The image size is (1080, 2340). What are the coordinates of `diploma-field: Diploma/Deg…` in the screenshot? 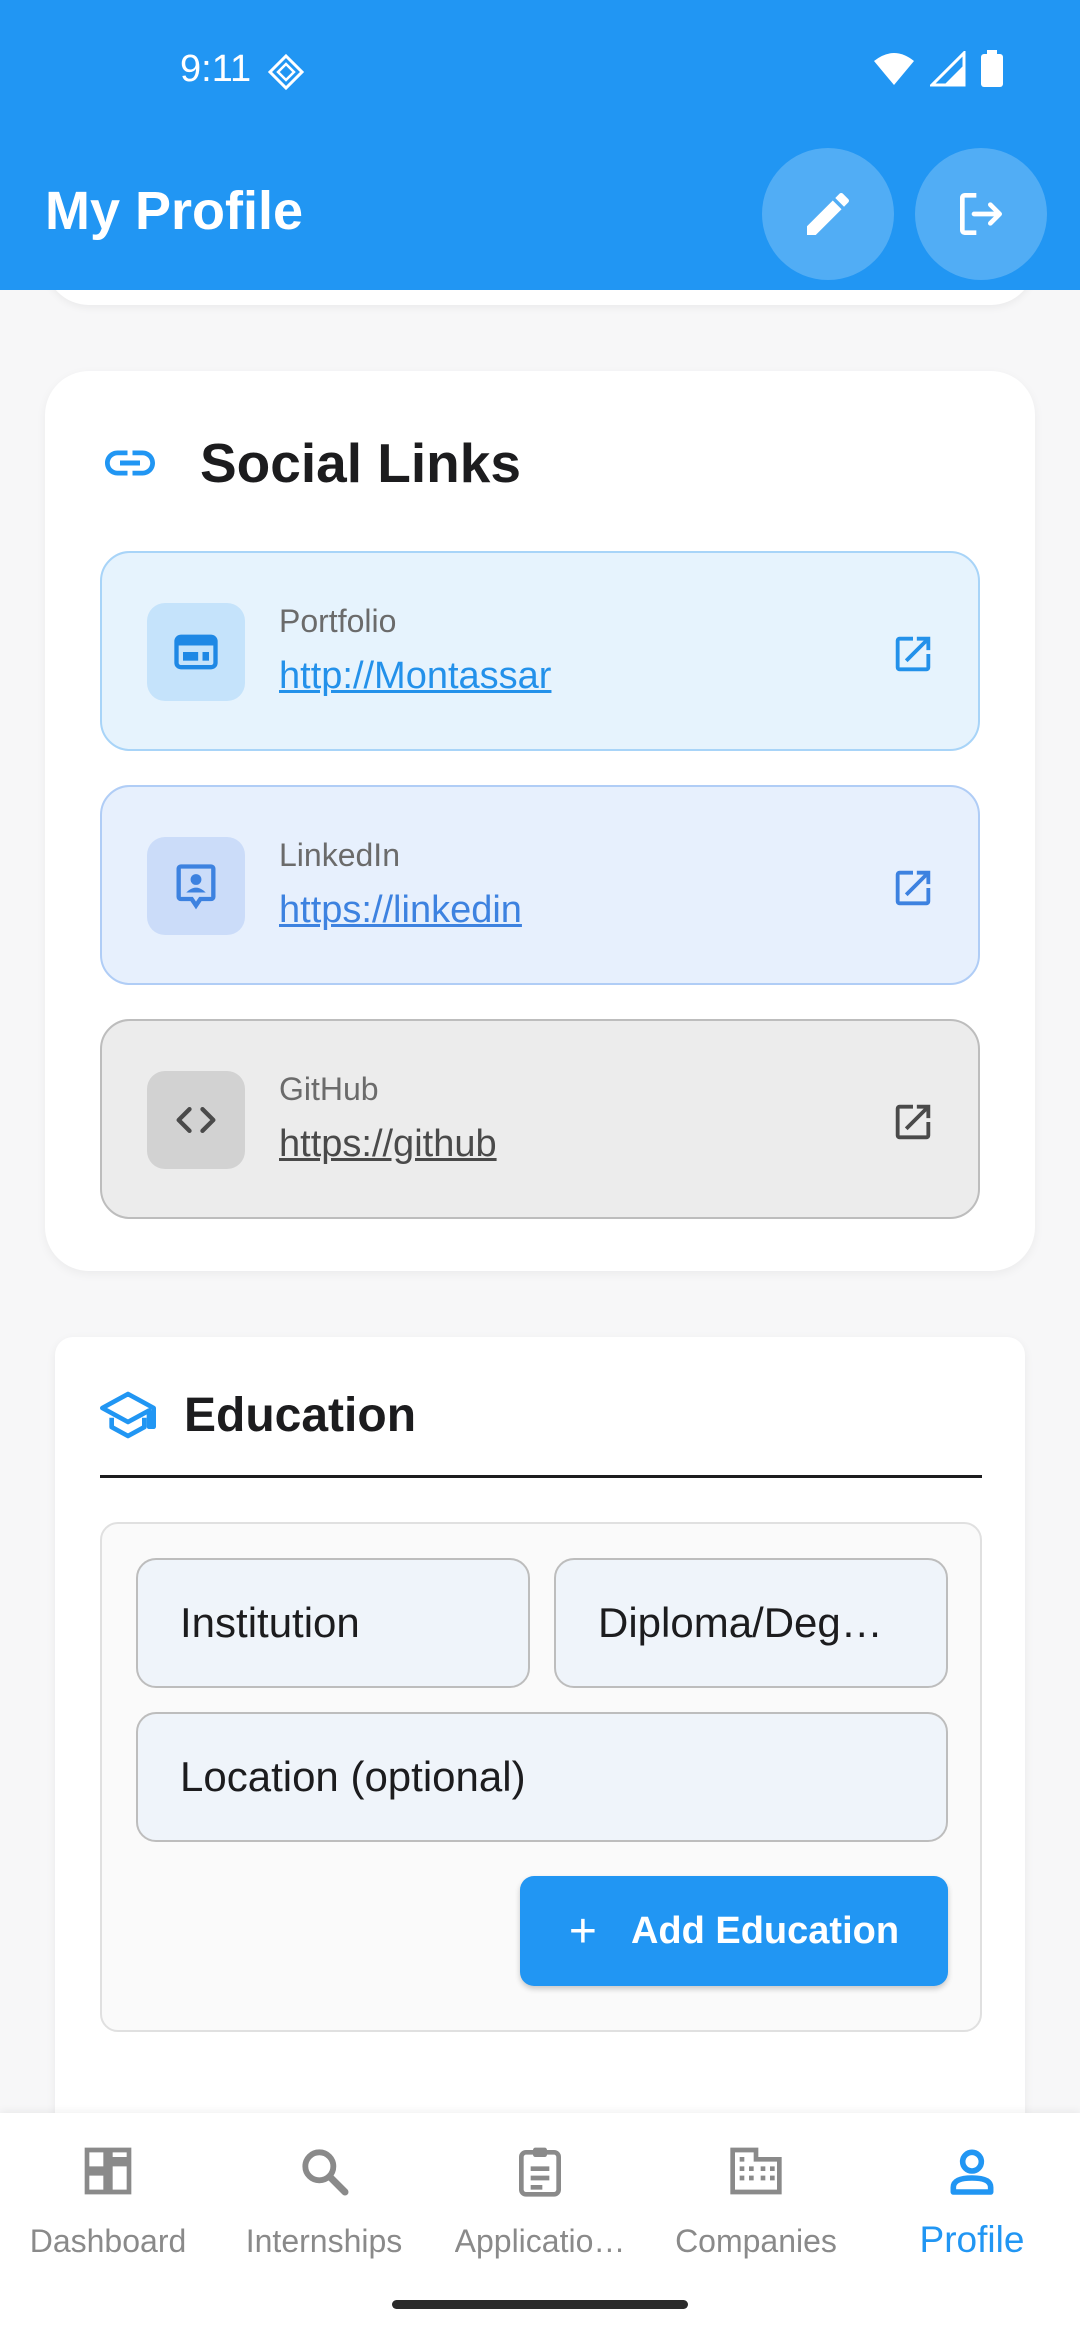 It's located at (751, 1623).